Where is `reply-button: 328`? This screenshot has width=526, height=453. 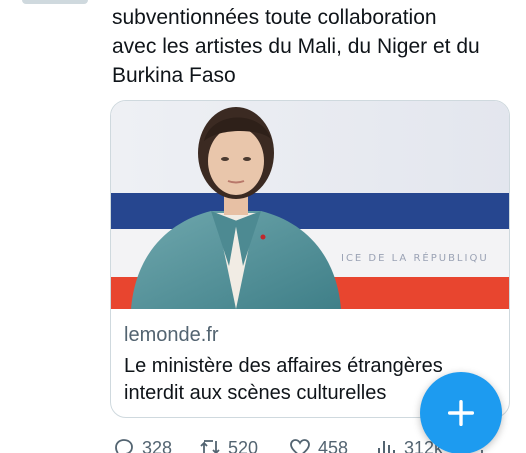 reply-button: 328 is located at coordinates (142, 444).